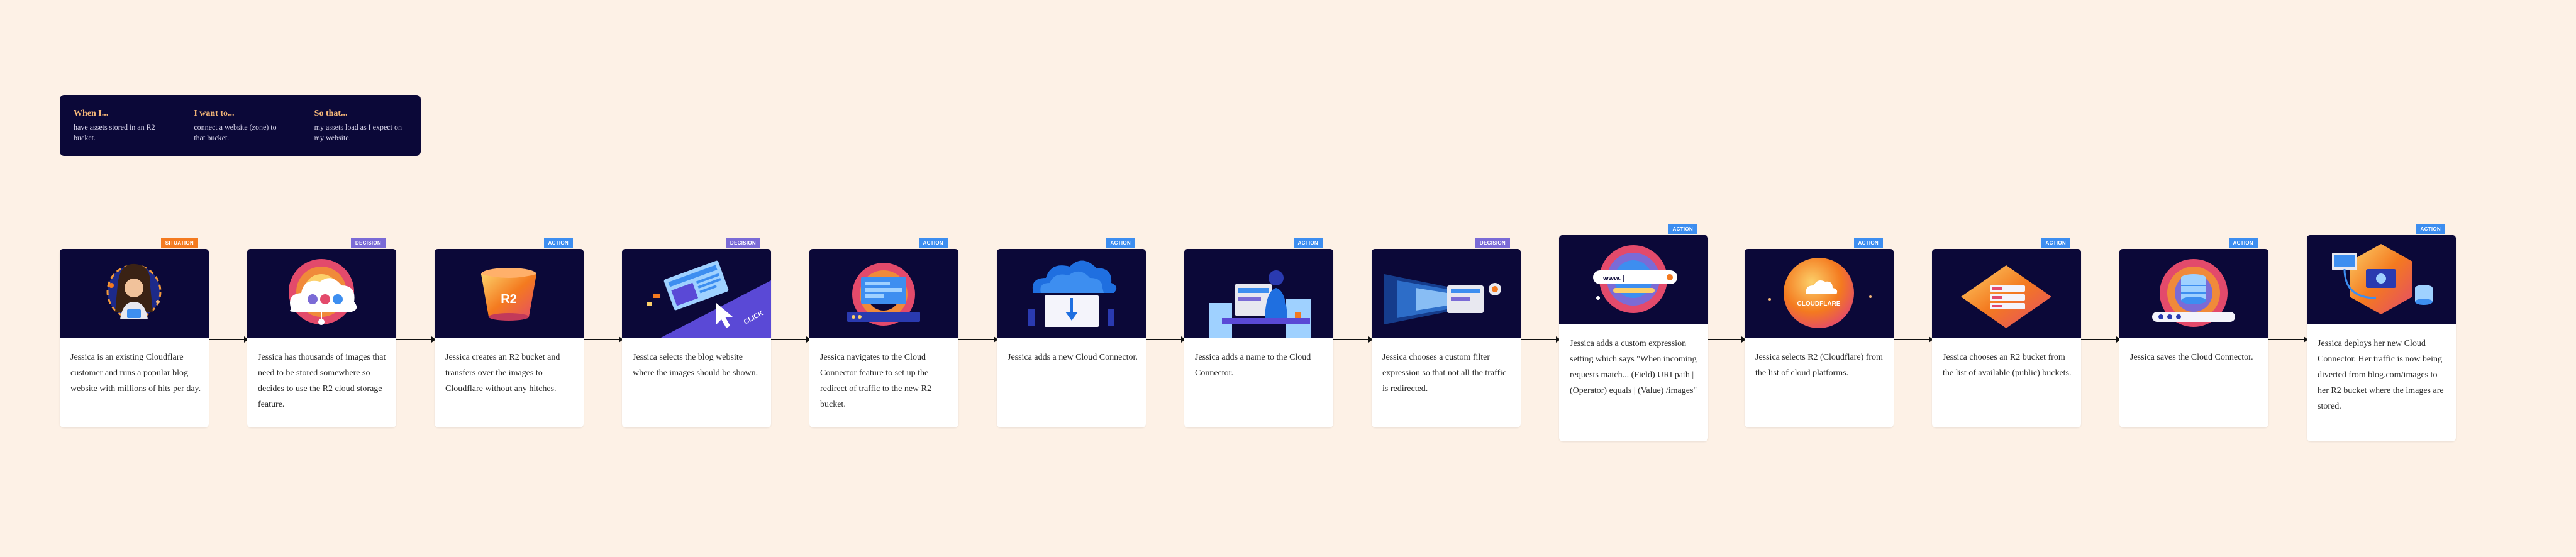 This screenshot has width=2576, height=557. I want to click on step-description: Jessica saves the Cloud Connector., so click(2191, 357).